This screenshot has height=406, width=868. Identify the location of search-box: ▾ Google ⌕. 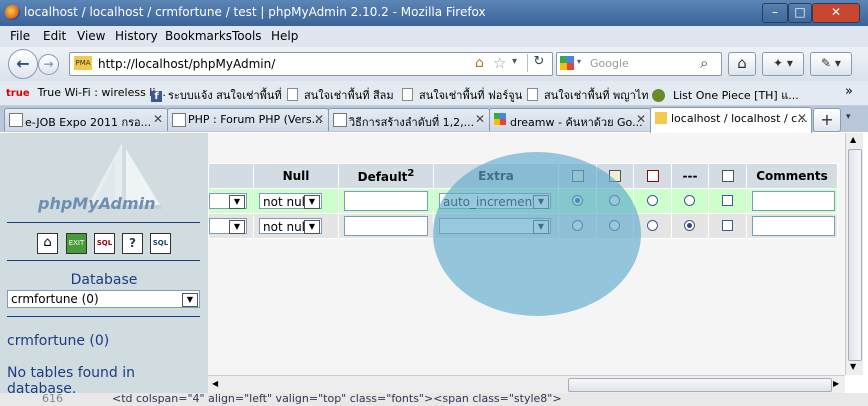
(639, 64).